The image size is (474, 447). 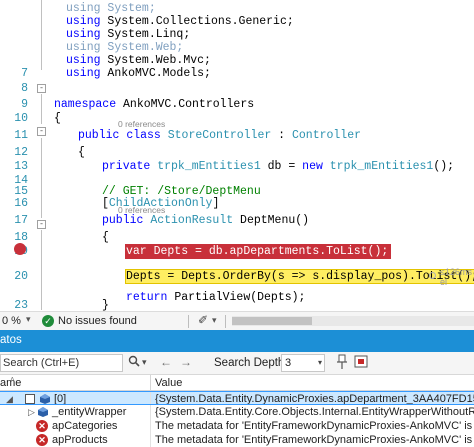 What do you see at coordinates (168, 383) in the screenshot?
I see `column-header-value: Value` at bounding box center [168, 383].